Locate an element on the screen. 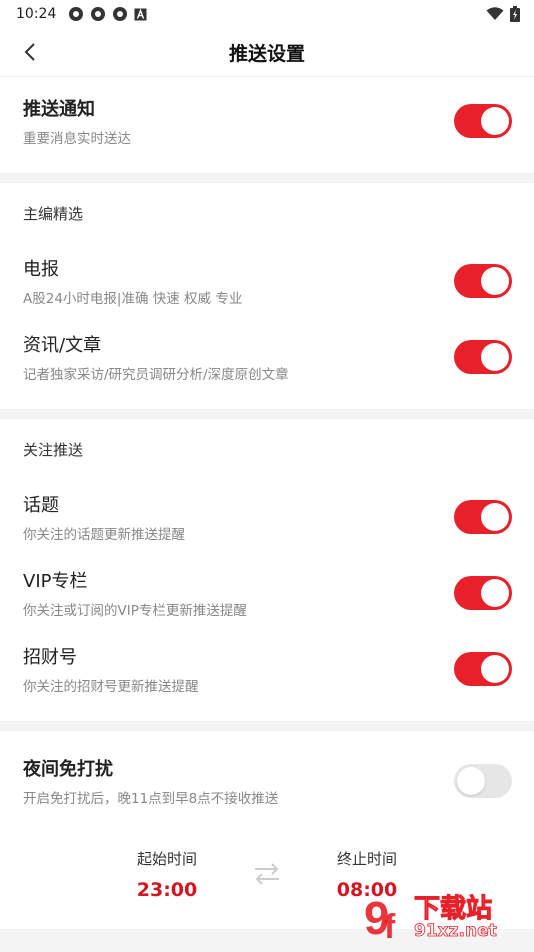 This screenshot has width=534, height=952. news-article-title: 资讯/文章 is located at coordinates (62, 345).